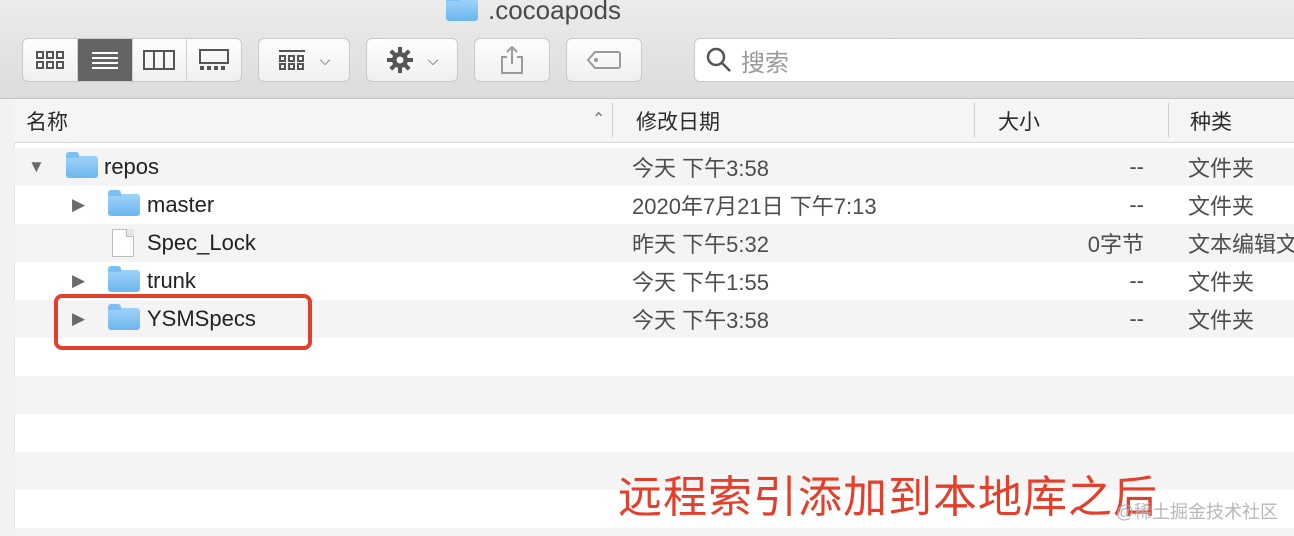  I want to click on view-mode-control, so click(132, 60).